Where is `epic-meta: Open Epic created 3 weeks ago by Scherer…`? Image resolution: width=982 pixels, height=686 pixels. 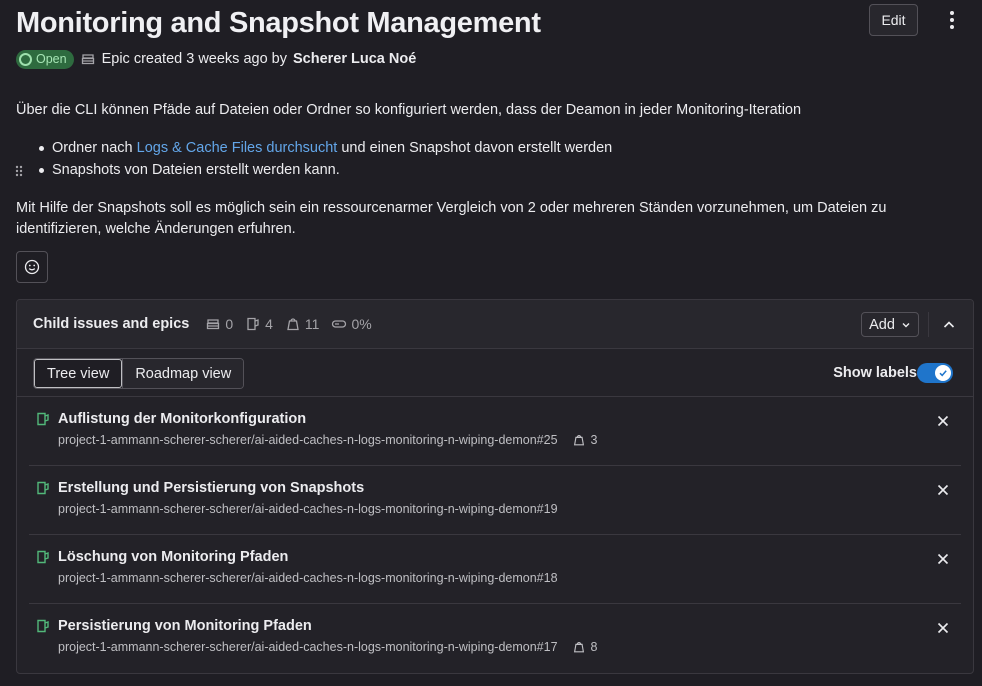
epic-meta: Open Epic created 3 weeks ago by Scherer… is located at coordinates (216, 59).